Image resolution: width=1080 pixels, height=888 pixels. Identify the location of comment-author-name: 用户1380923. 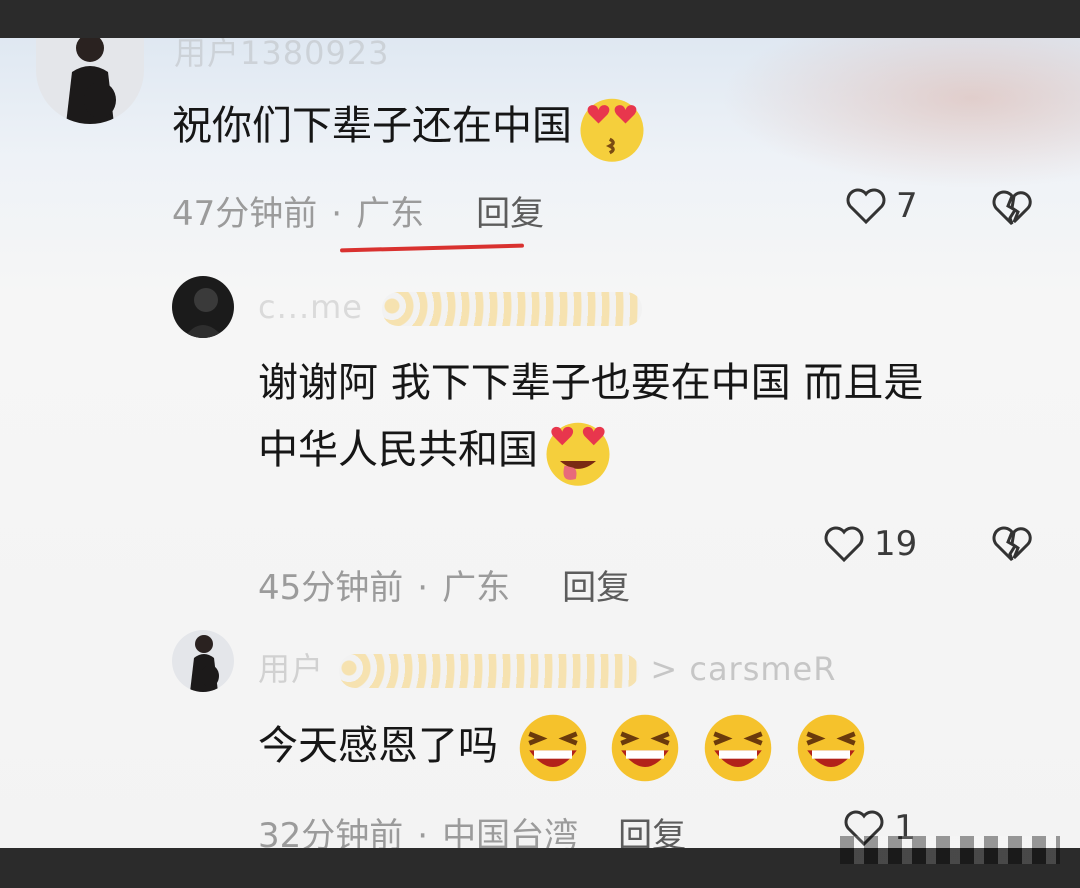
(282, 56).